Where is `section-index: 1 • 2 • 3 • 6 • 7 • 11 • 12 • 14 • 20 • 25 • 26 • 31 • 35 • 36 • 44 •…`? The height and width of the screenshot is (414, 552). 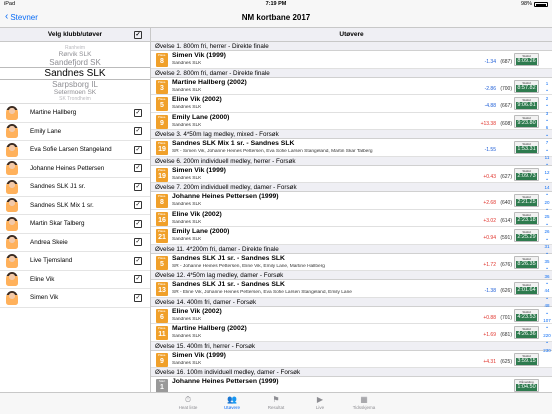
section-index: 1 • 2 • 3 • 6 • 7 • 11 • 12 • 14 • 20 • 25 • 26 • 31 • 35 • 36 • 44 •… is located at coordinates (547, 236).